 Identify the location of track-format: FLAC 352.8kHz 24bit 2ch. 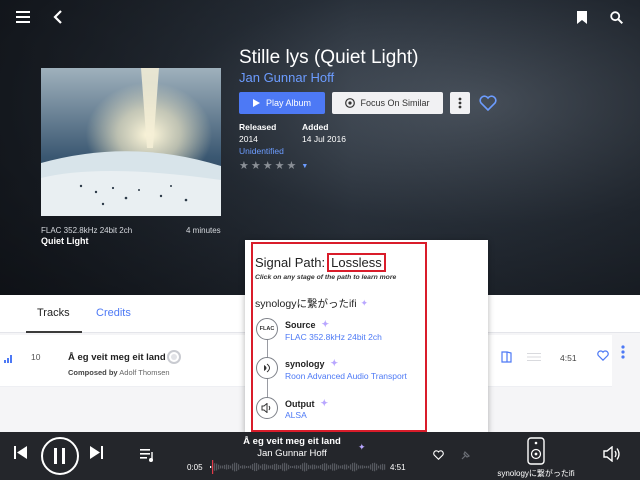
(87, 230).